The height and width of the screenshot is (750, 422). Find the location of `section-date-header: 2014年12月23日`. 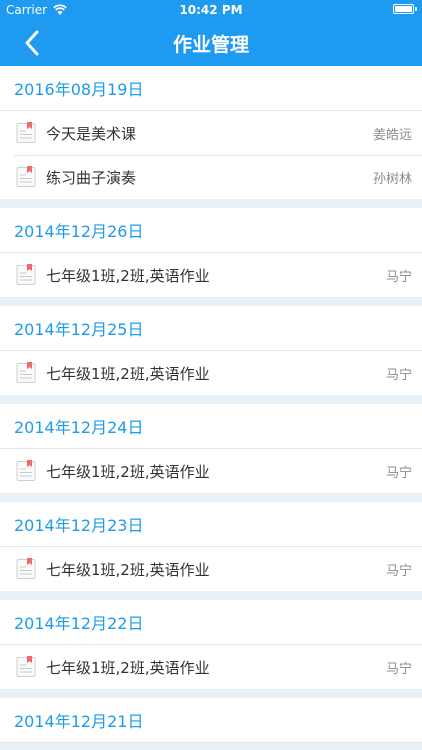

section-date-header: 2014年12月23日 is located at coordinates (211, 524).